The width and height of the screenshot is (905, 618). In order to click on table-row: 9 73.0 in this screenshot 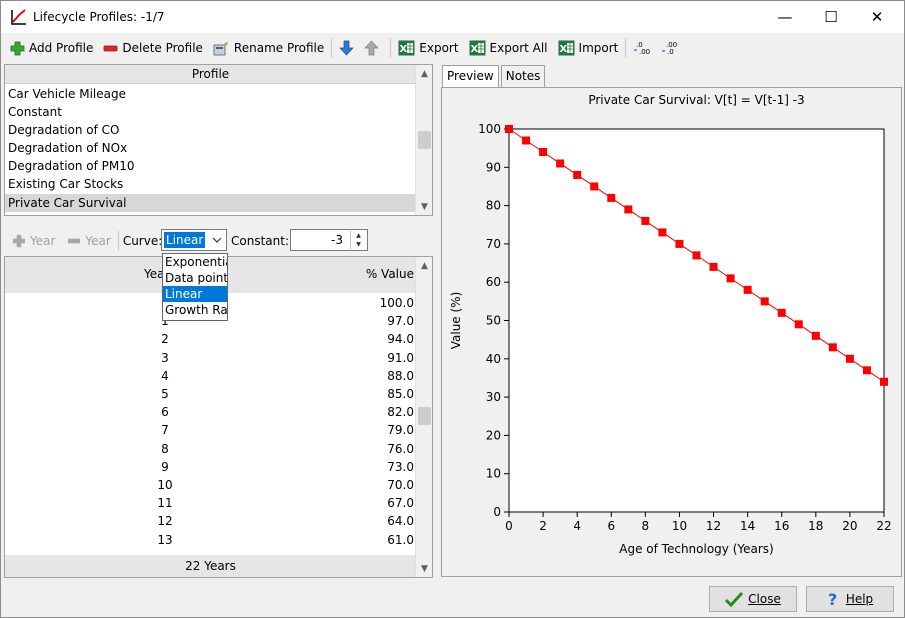, I will do `click(210, 467)`.